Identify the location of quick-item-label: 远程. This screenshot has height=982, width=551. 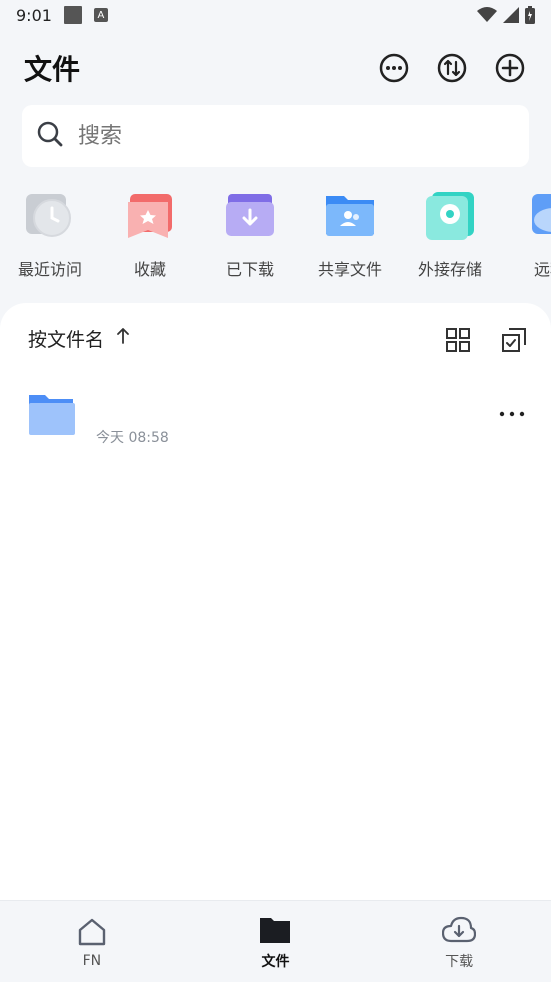
(542, 269).